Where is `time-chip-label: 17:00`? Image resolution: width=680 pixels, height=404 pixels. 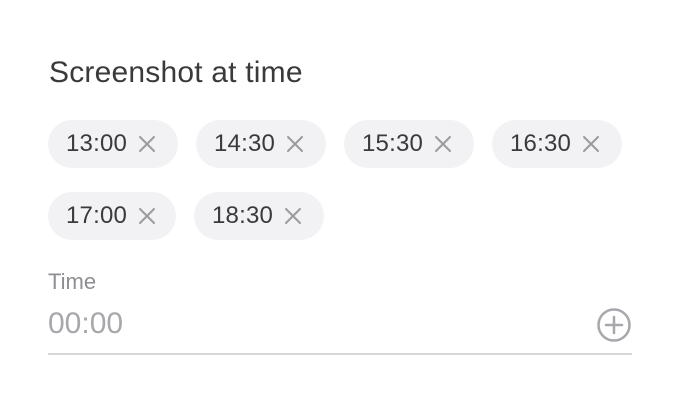
time-chip-label: 17:00 is located at coordinates (97, 215).